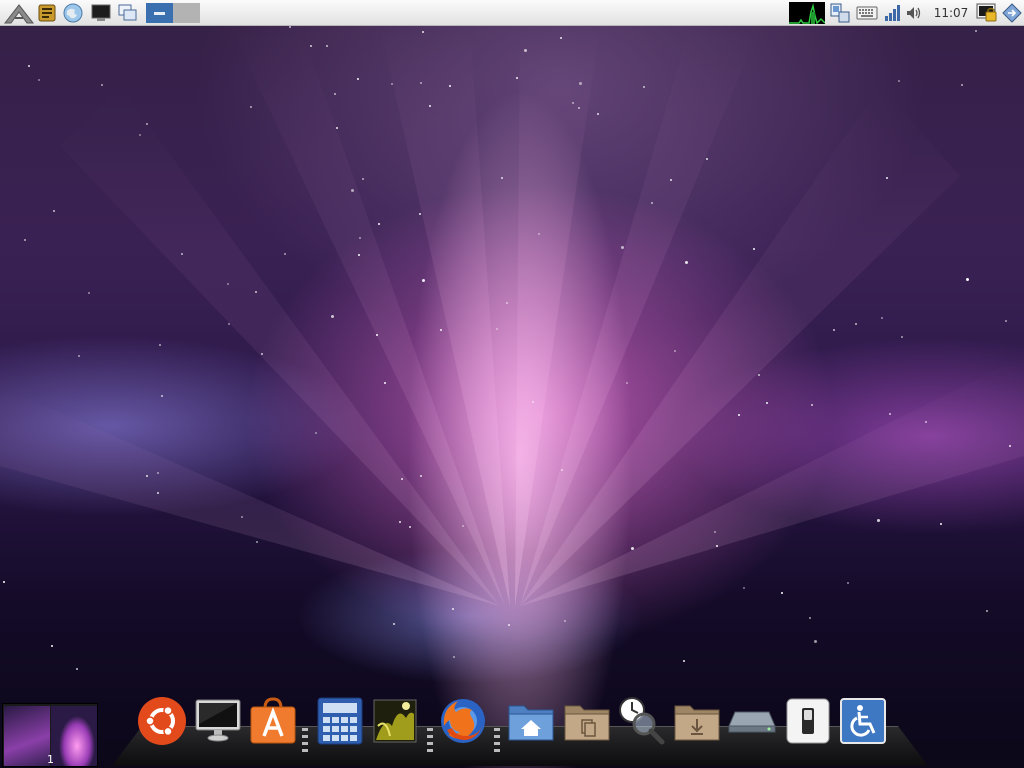 The image size is (1024, 768). What do you see at coordinates (47, 13) in the screenshot?
I see `notes-launcher` at bounding box center [47, 13].